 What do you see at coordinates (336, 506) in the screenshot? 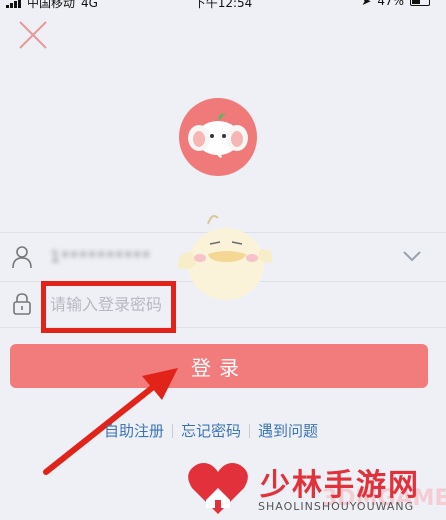
I see `watermark-subtitle: SHAOLINSHOUYOUWANG` at bounding box center [336, 506].